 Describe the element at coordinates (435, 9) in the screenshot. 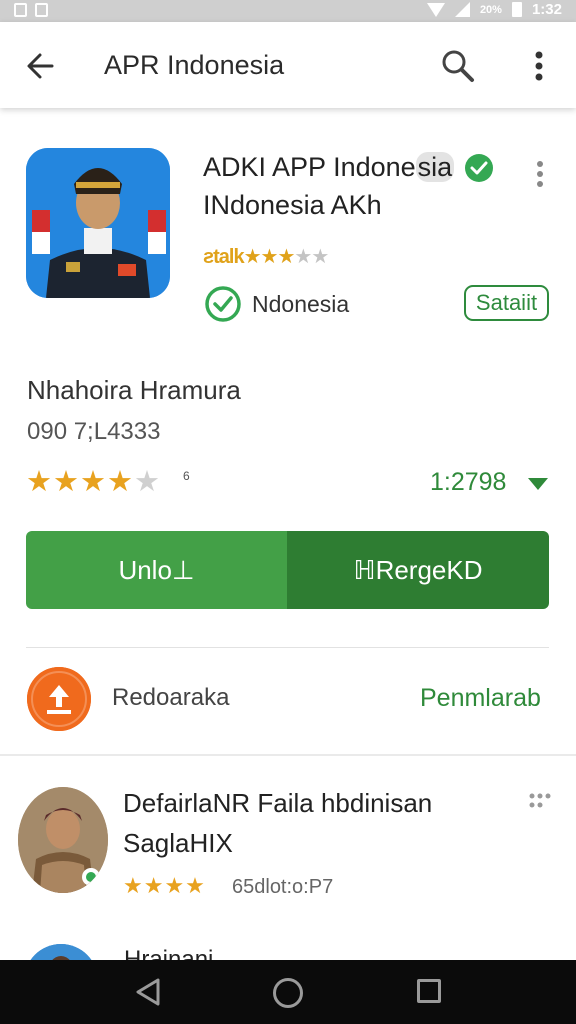

I see `wifi-icon` at that location.